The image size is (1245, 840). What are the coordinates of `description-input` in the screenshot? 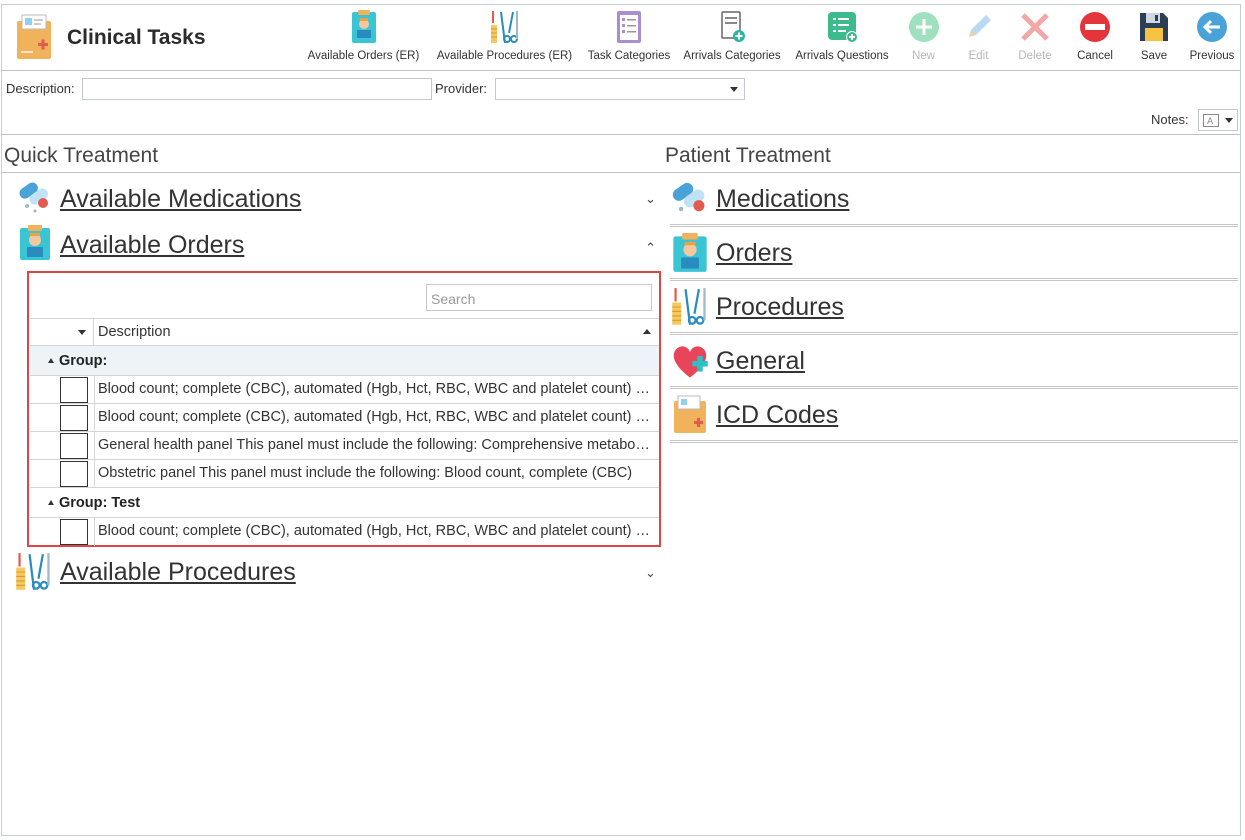 It's located at (257, 89).